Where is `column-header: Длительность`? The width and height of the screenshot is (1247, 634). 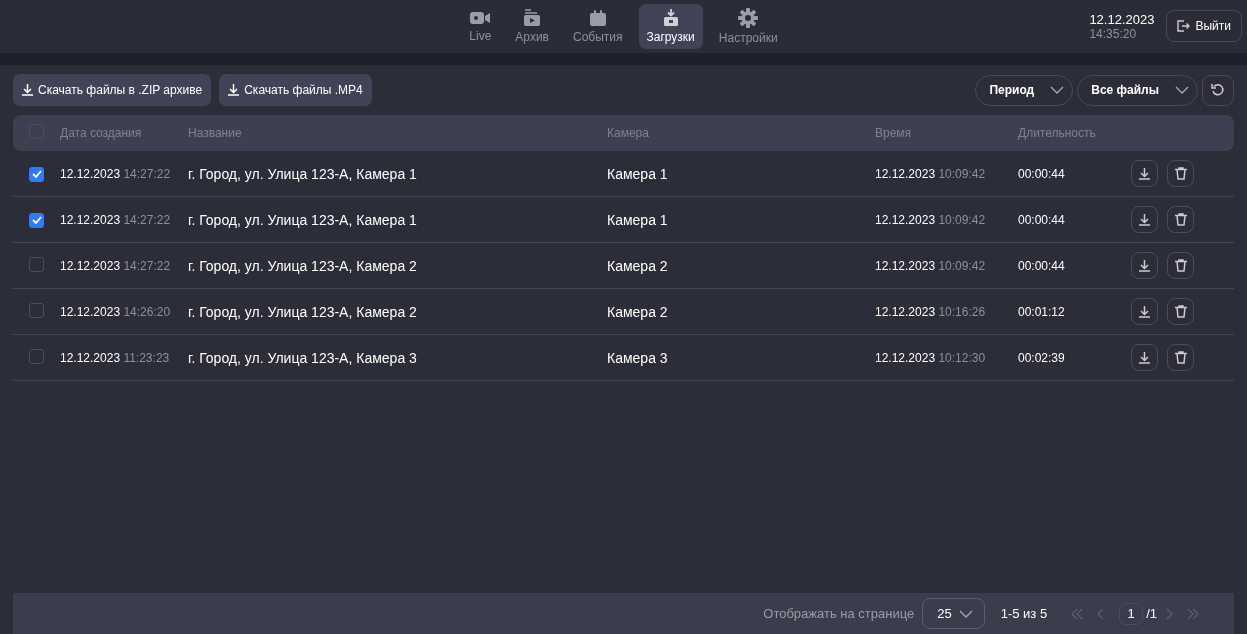
column-header: Длительность is located at coordinates (1057, 133).